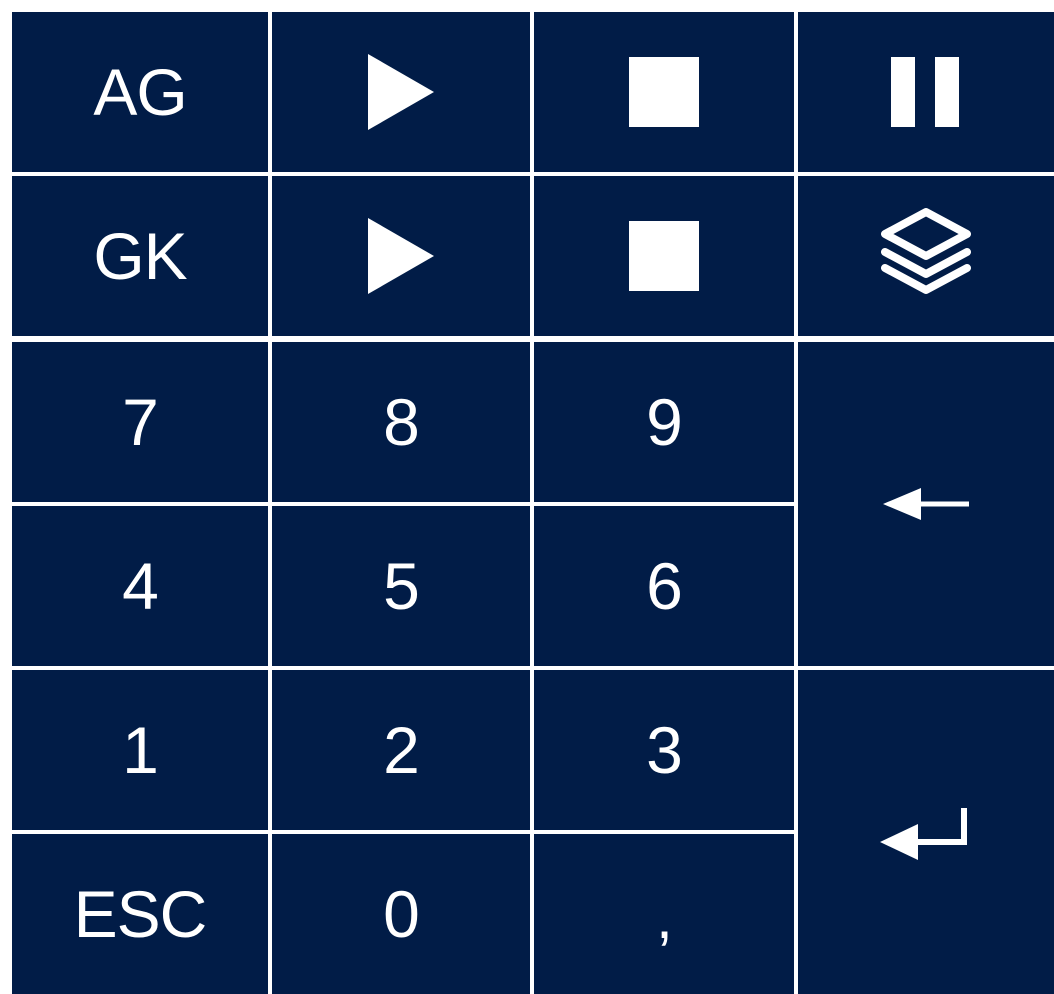  I want to click on digit-1-key: 1, so click(140, 750).